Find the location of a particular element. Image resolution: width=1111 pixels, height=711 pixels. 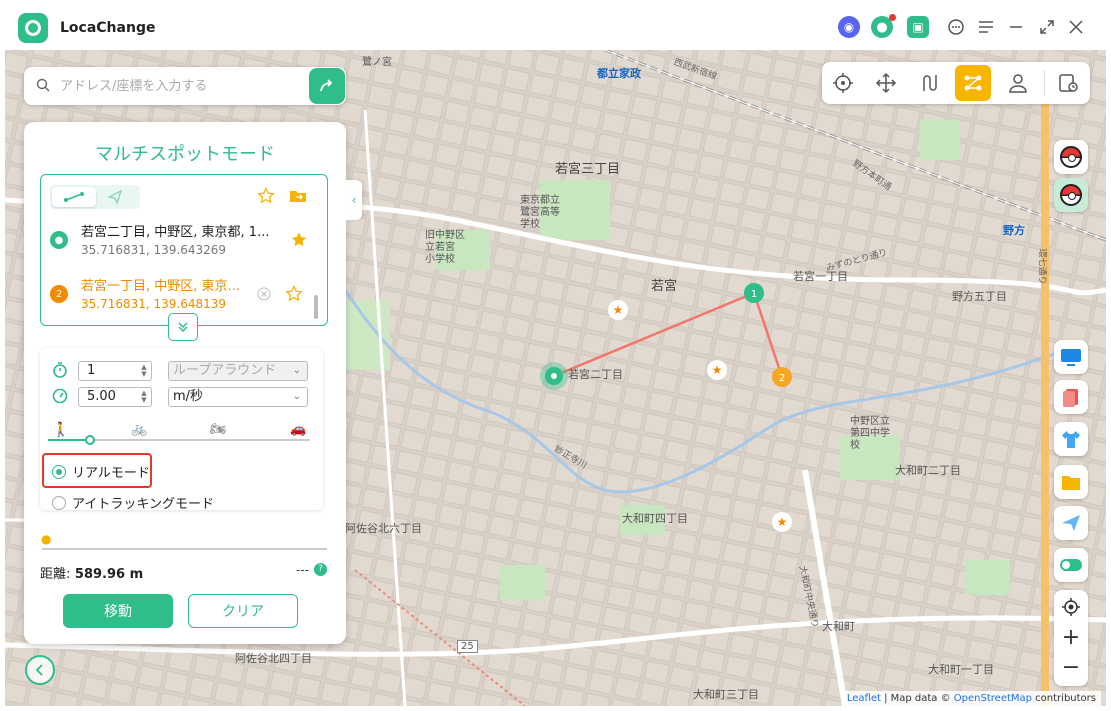

expand-list-button is located at coordinates (183, 327).